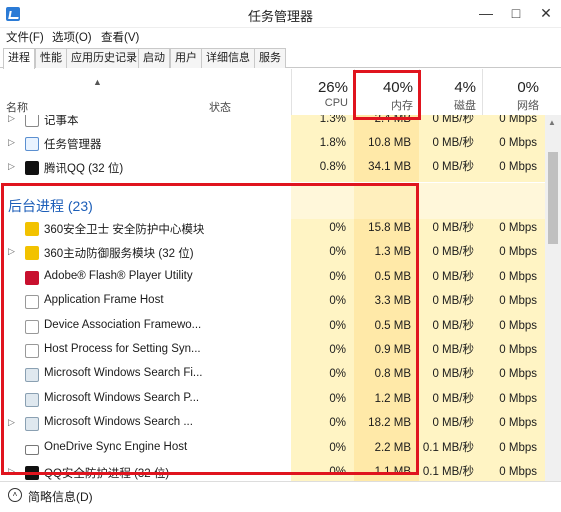  I want to click on tab-strip: 进程 性能 应用历史记录 启动 用户 详细信息 服务, so click(280, 58).